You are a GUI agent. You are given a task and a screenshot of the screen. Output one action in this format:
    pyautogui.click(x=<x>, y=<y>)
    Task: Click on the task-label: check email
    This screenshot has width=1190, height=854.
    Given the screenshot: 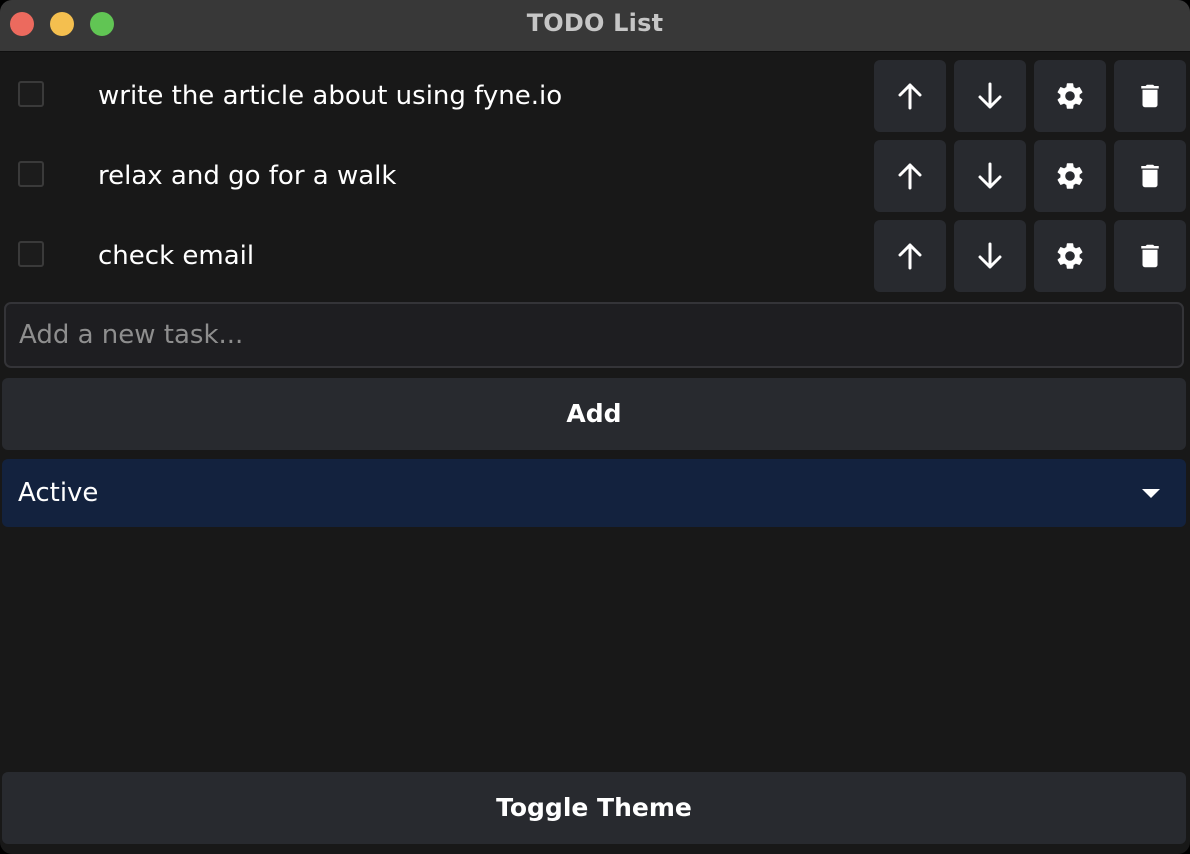 What is the action you would take?
    pyautogui.click(x=176, y=256)
    